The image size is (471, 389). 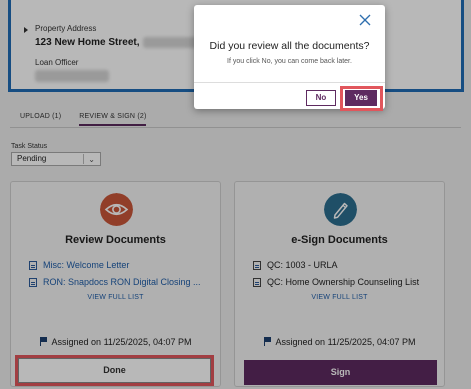 What do you see at coordinates (361, 98) in the screenshot?
I see `yes-button-highlight` at bounding box center [361, 98].